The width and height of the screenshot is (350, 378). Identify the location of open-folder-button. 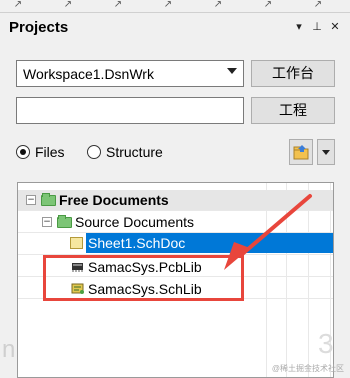
(301, 152).